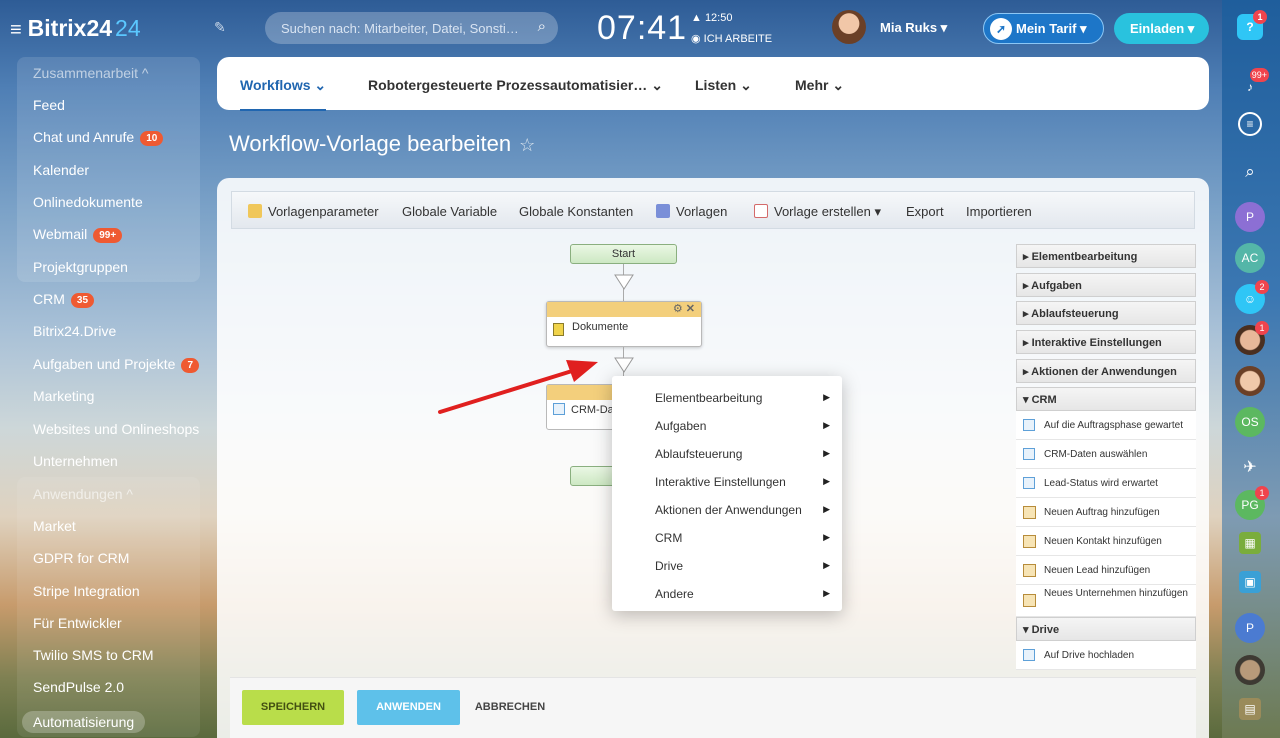  What do you see at coordinates (527, 145) in the screenshot?
I see `star-icon: ☆` at bounding box center [527, 145].